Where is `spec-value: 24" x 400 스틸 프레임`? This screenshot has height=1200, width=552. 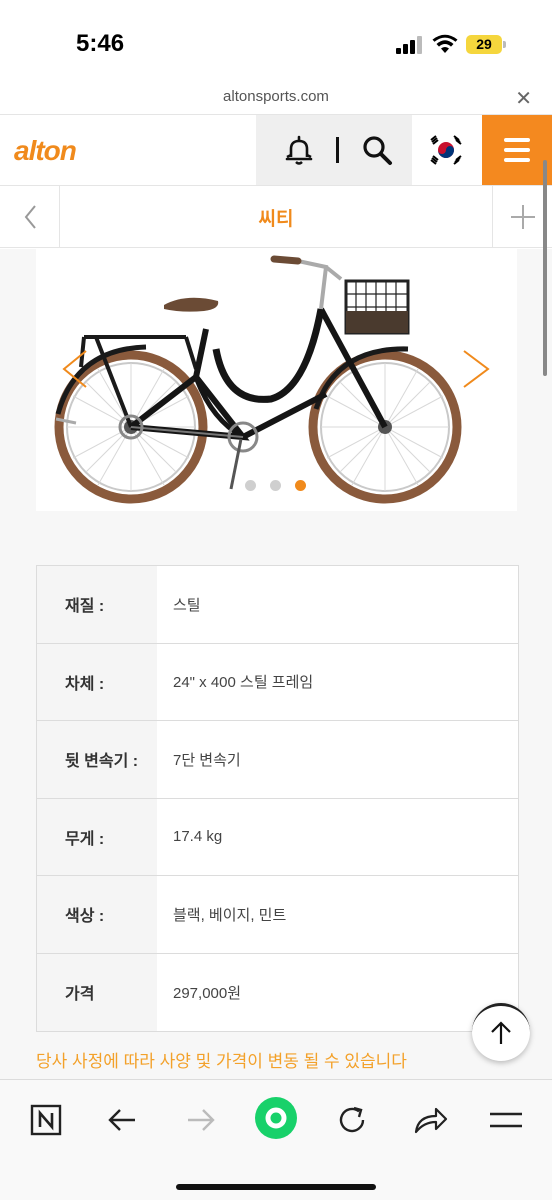
spec-value: 24" x 400 스틸 프레임 is located at coordinates (243, 683).